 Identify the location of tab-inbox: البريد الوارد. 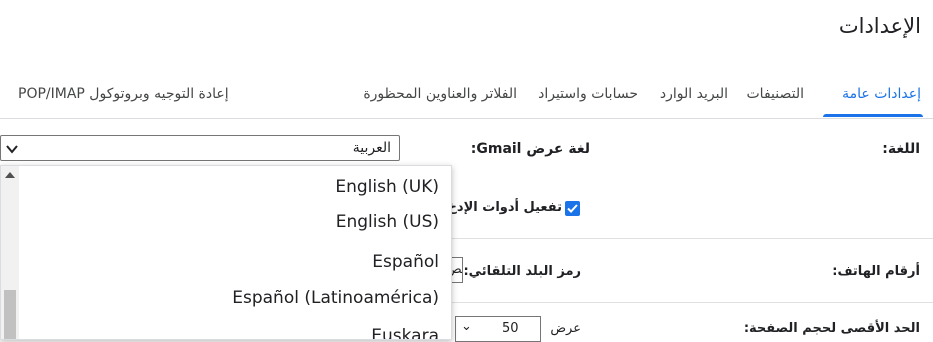
(694, 94).